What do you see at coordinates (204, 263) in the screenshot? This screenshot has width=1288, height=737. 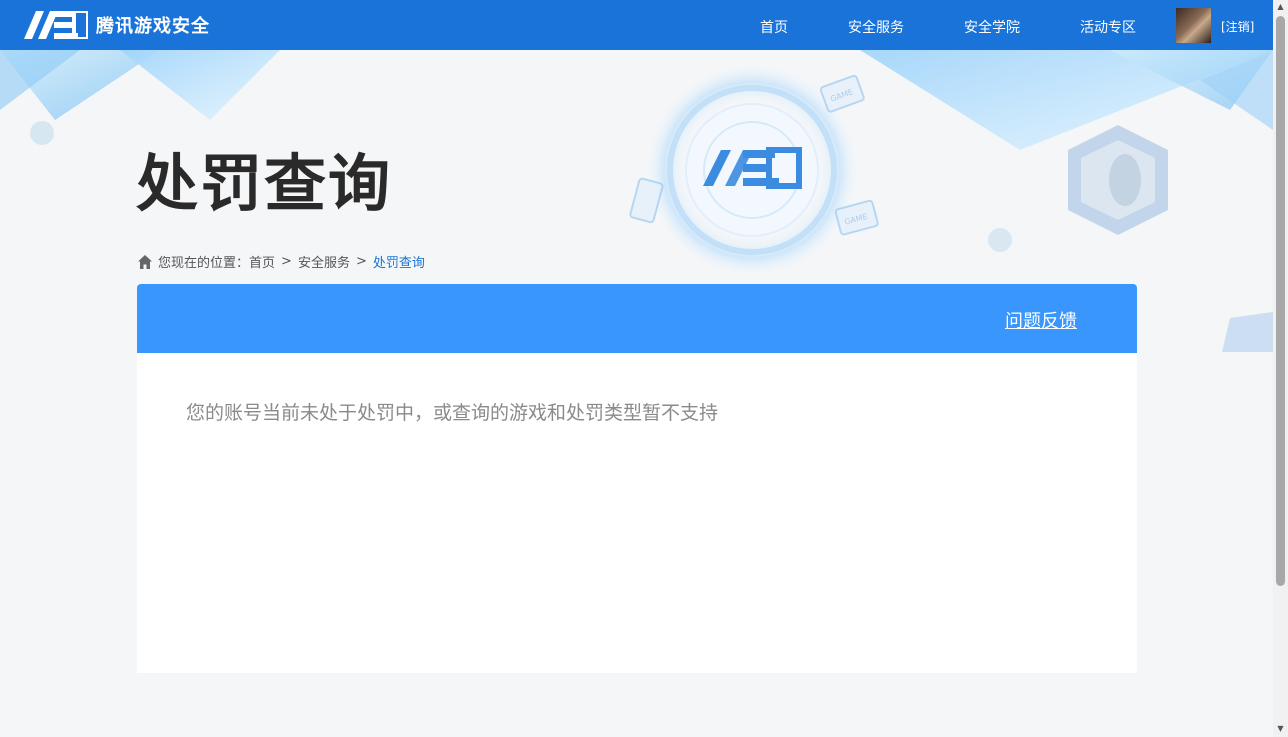 I see `breadcrumb-prefix: 您现在的位置：` at bounding box center [204, 263].